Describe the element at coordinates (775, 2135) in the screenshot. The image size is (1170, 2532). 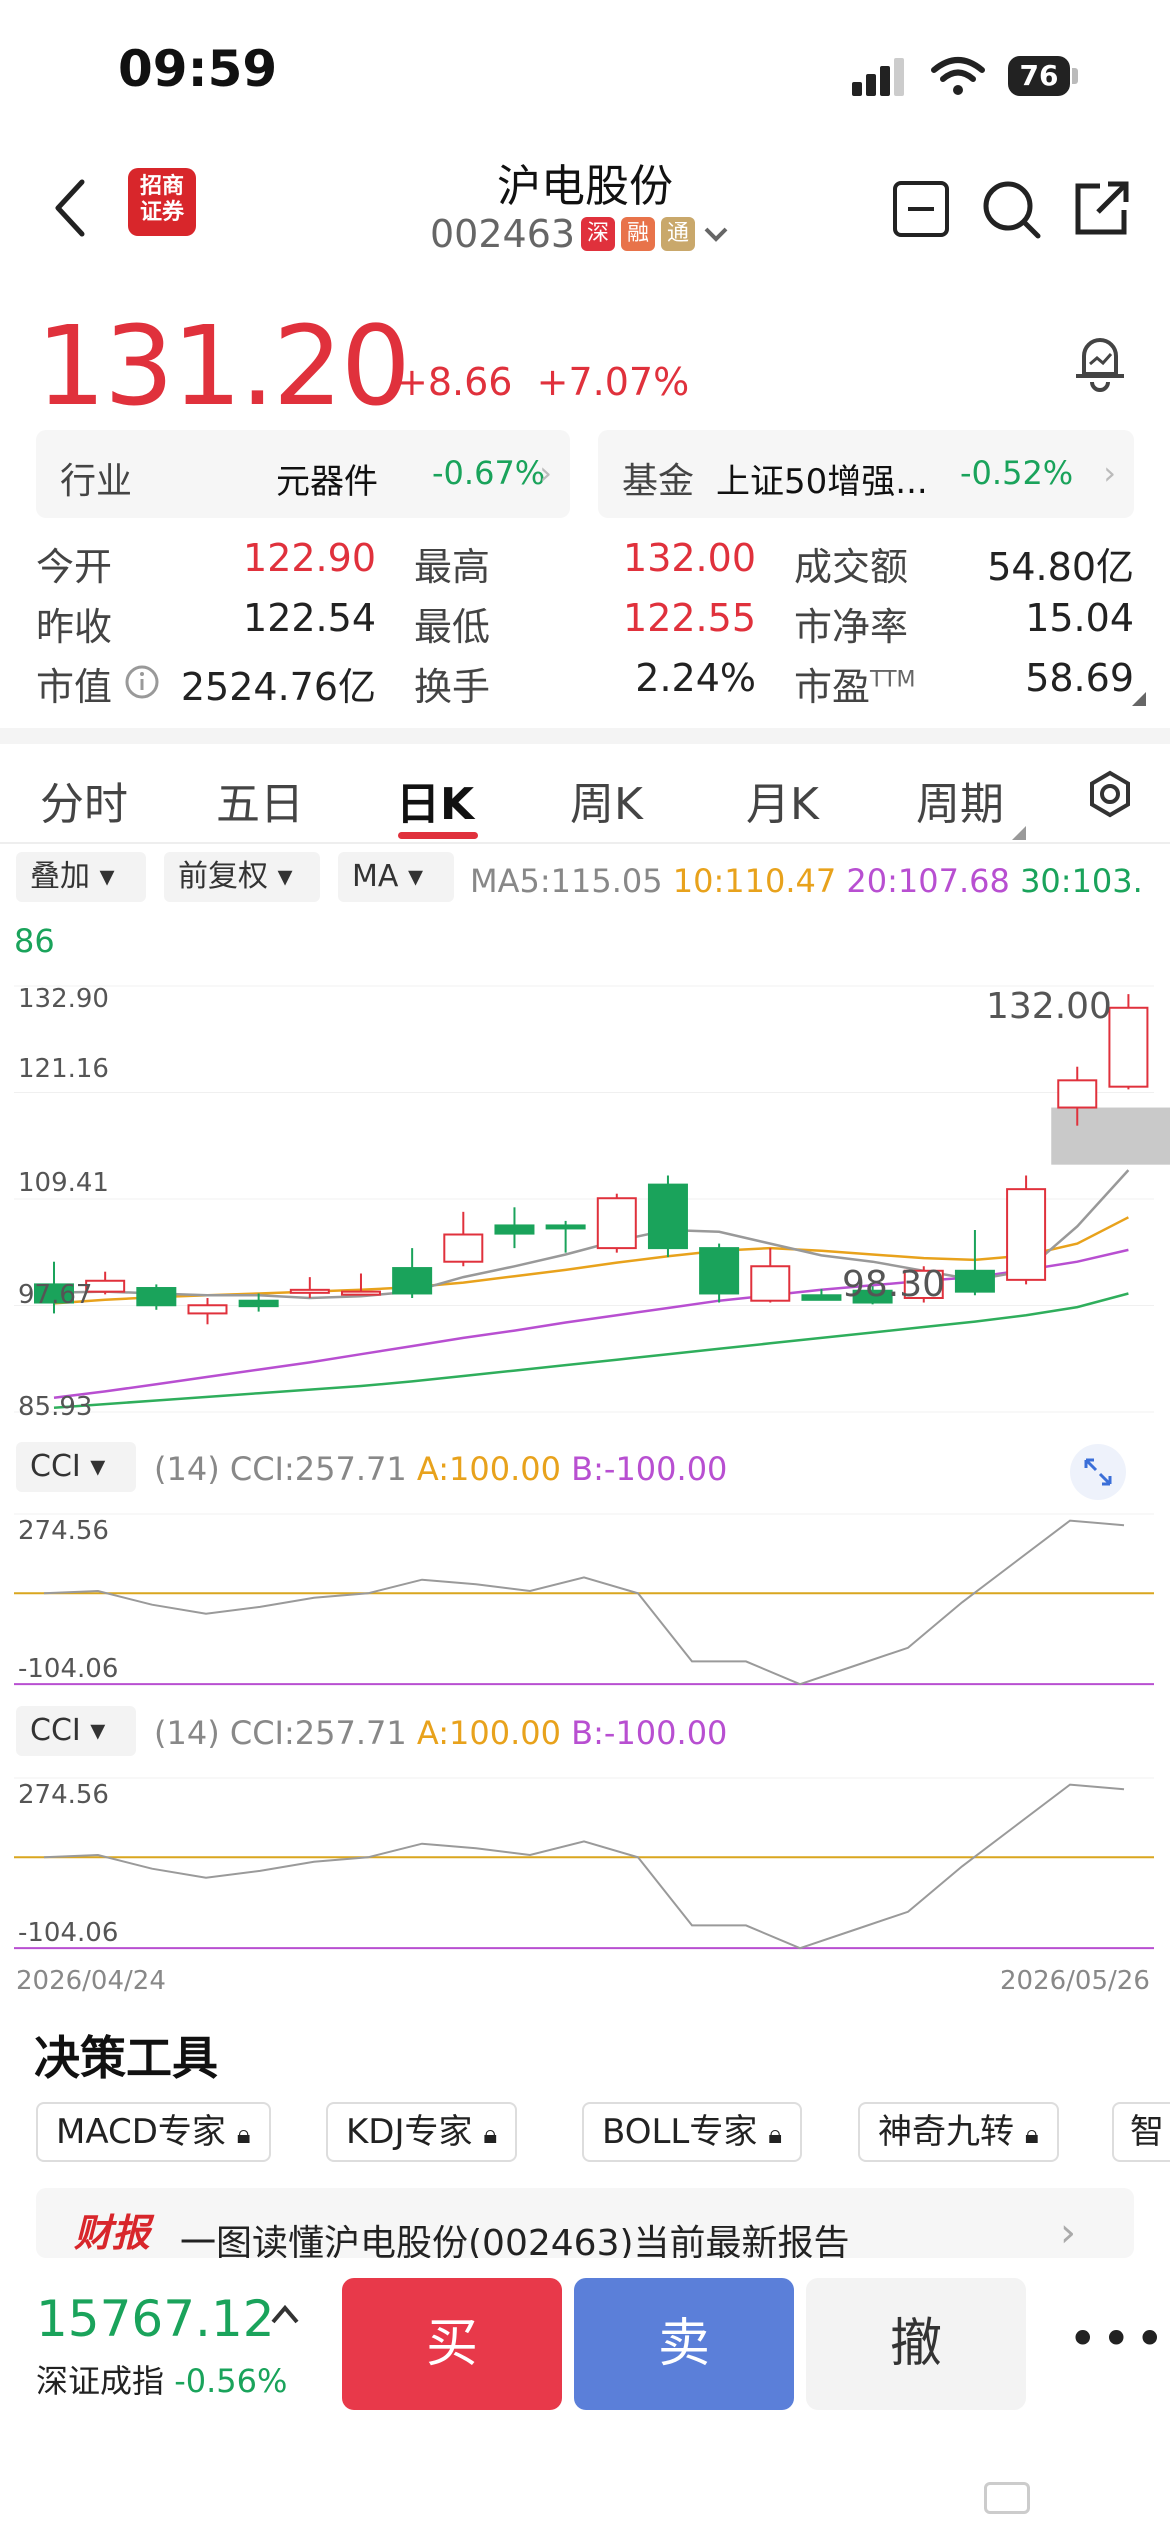
I see `lock-icon: 🔒︎` at that location.